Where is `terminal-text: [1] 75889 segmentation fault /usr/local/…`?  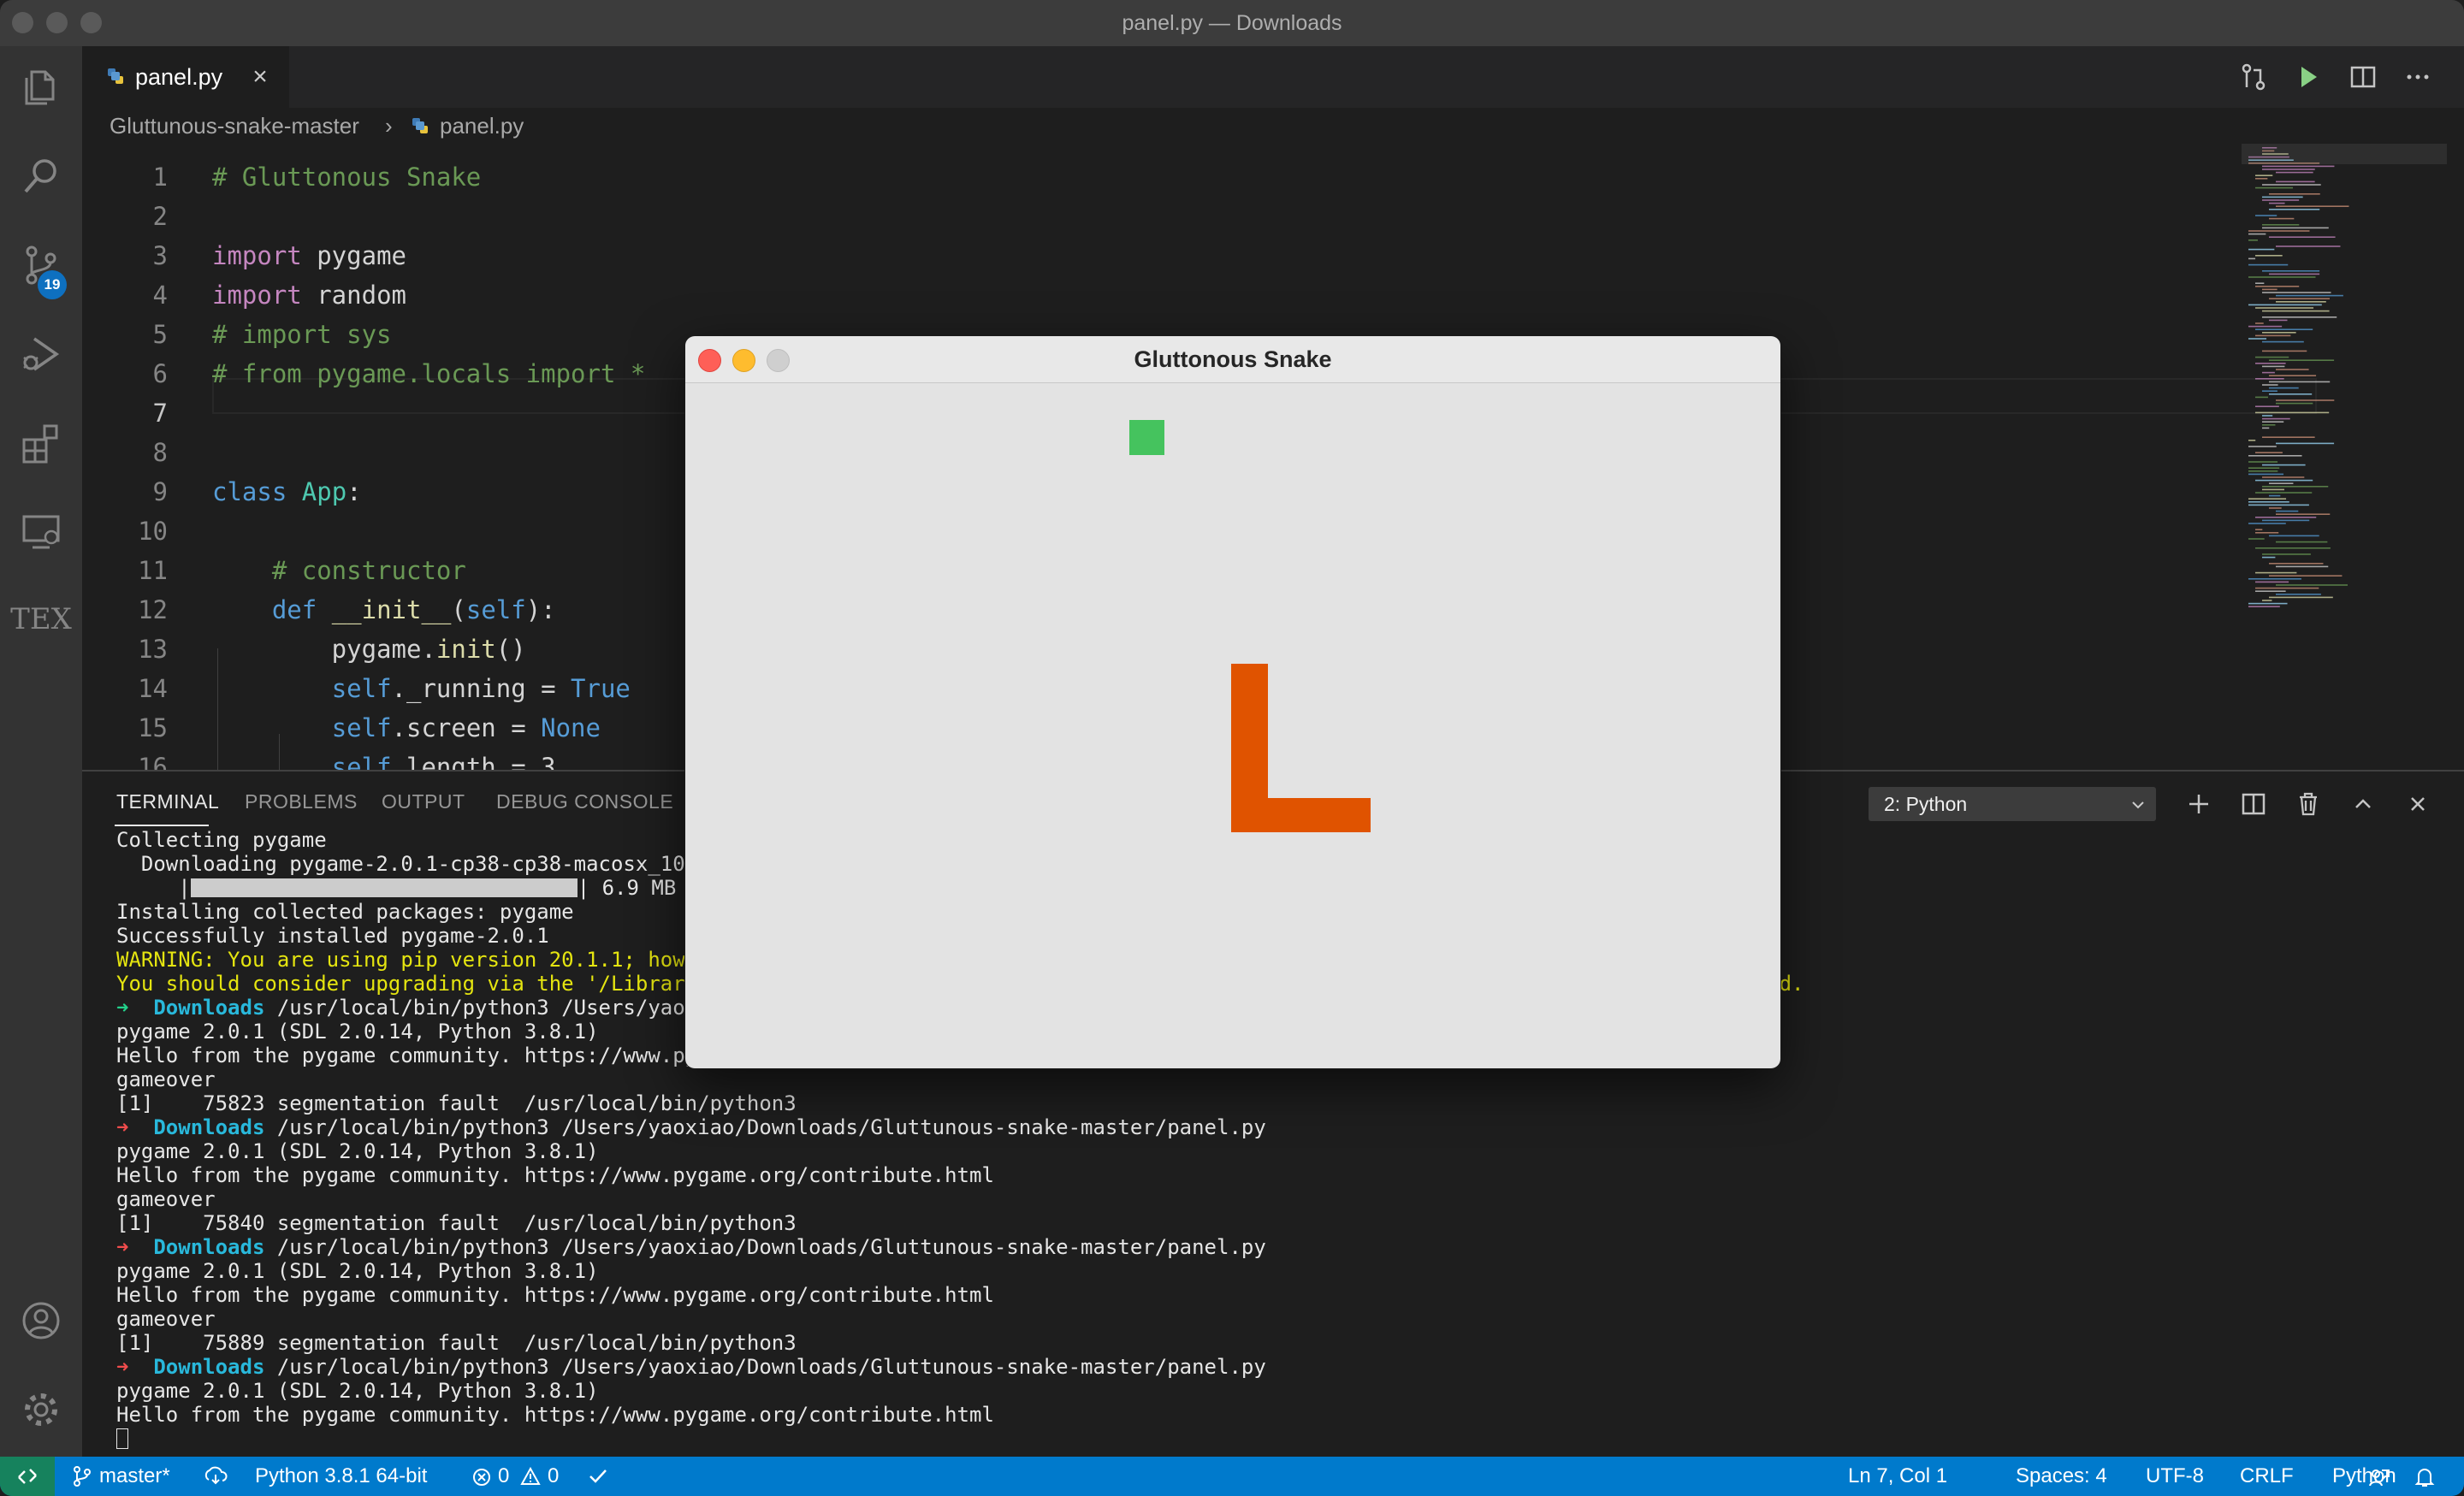 terminal-text: [1] 75889 segmentation fault /usr/local/… is located at coordinates (456, 1343).